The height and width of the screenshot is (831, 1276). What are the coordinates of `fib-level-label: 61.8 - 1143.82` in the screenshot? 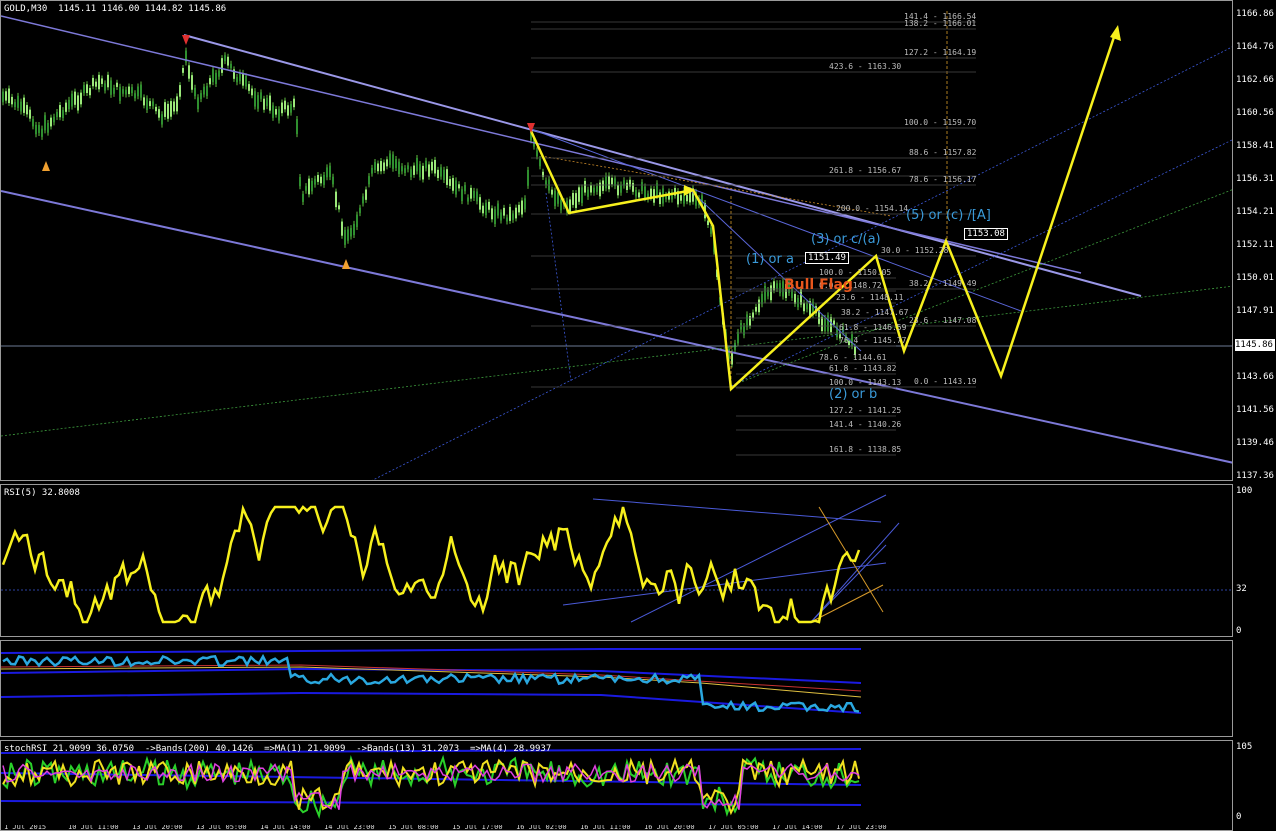 It's located at (863, 368).